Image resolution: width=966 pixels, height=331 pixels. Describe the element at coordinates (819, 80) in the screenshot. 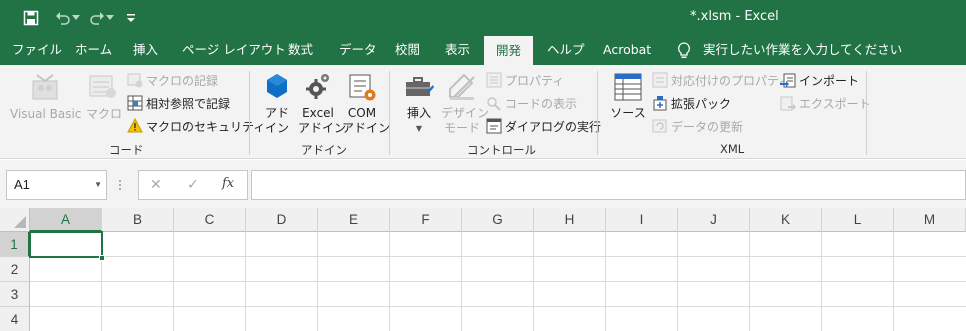

I see `xml-import-button: インポート` at that location.